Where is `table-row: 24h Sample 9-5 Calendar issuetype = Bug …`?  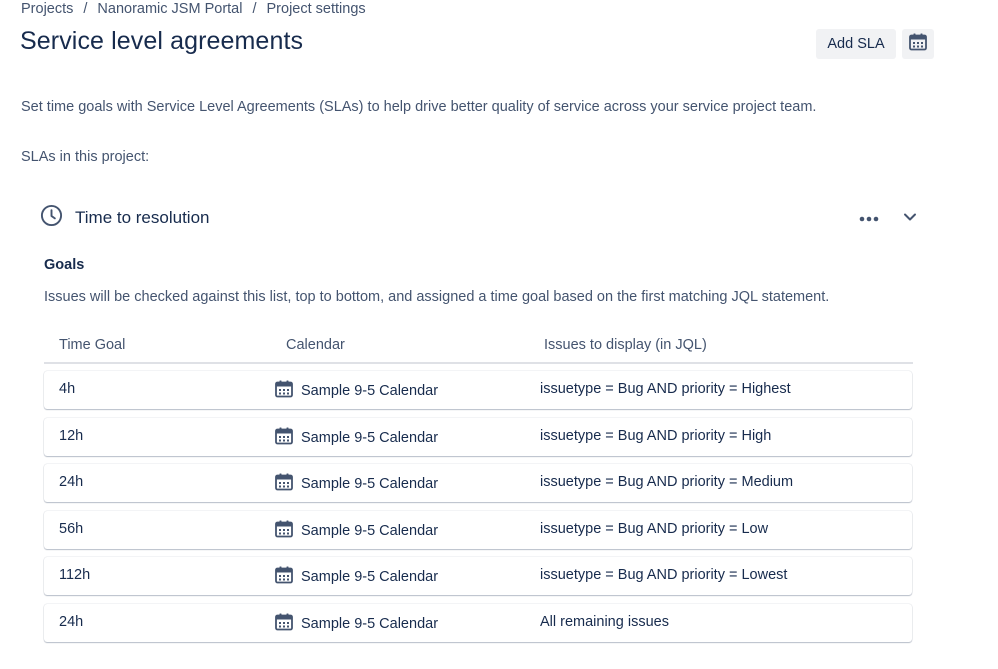
table-row: 24h Sample 9-5 Calendar issuetype = Bug … is located at coordinates (478, 483).